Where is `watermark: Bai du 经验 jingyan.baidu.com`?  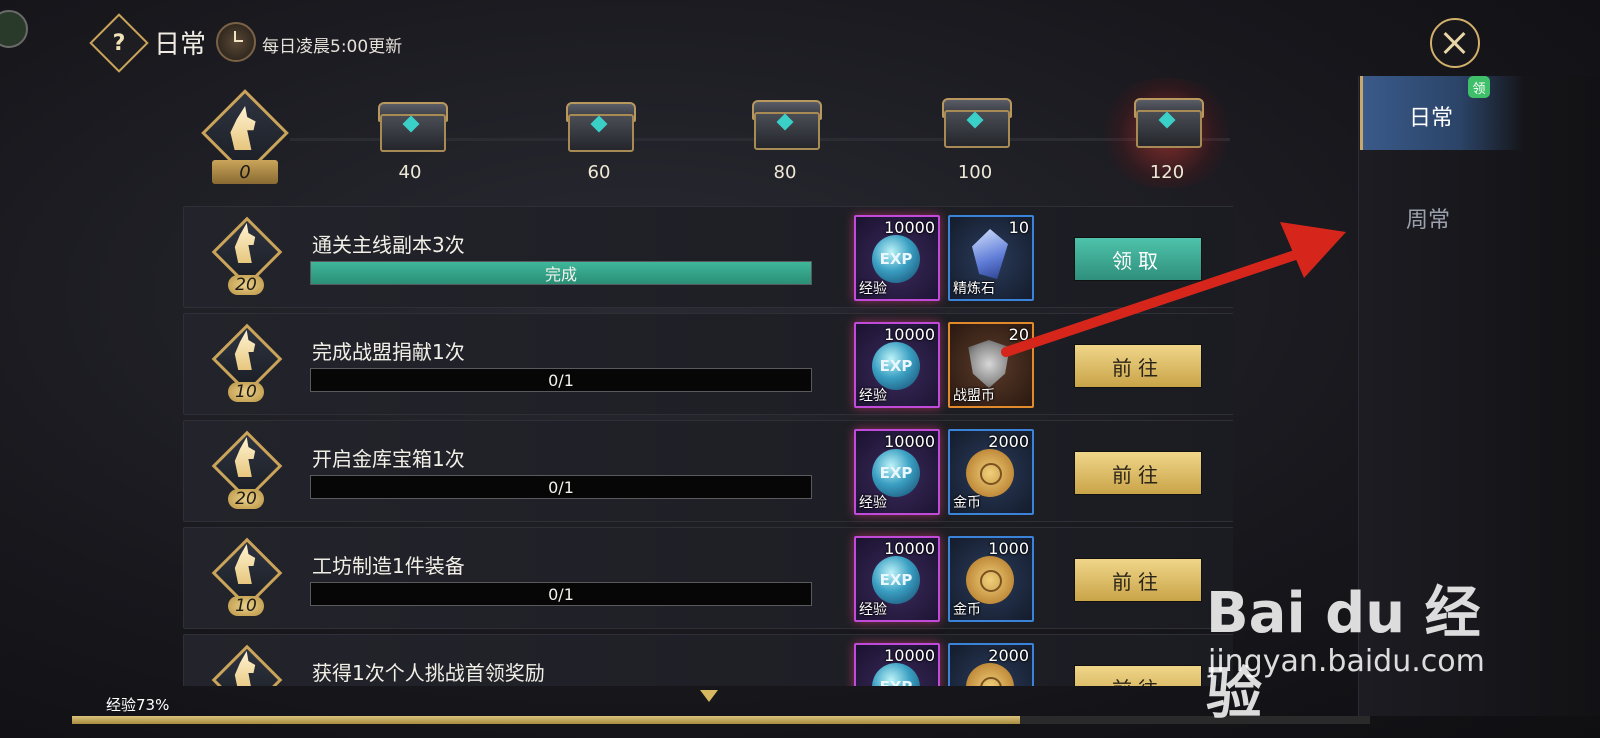
watermark: Bai du 经验 jingyan.baidu.com is located at coordinates (1346, 647).